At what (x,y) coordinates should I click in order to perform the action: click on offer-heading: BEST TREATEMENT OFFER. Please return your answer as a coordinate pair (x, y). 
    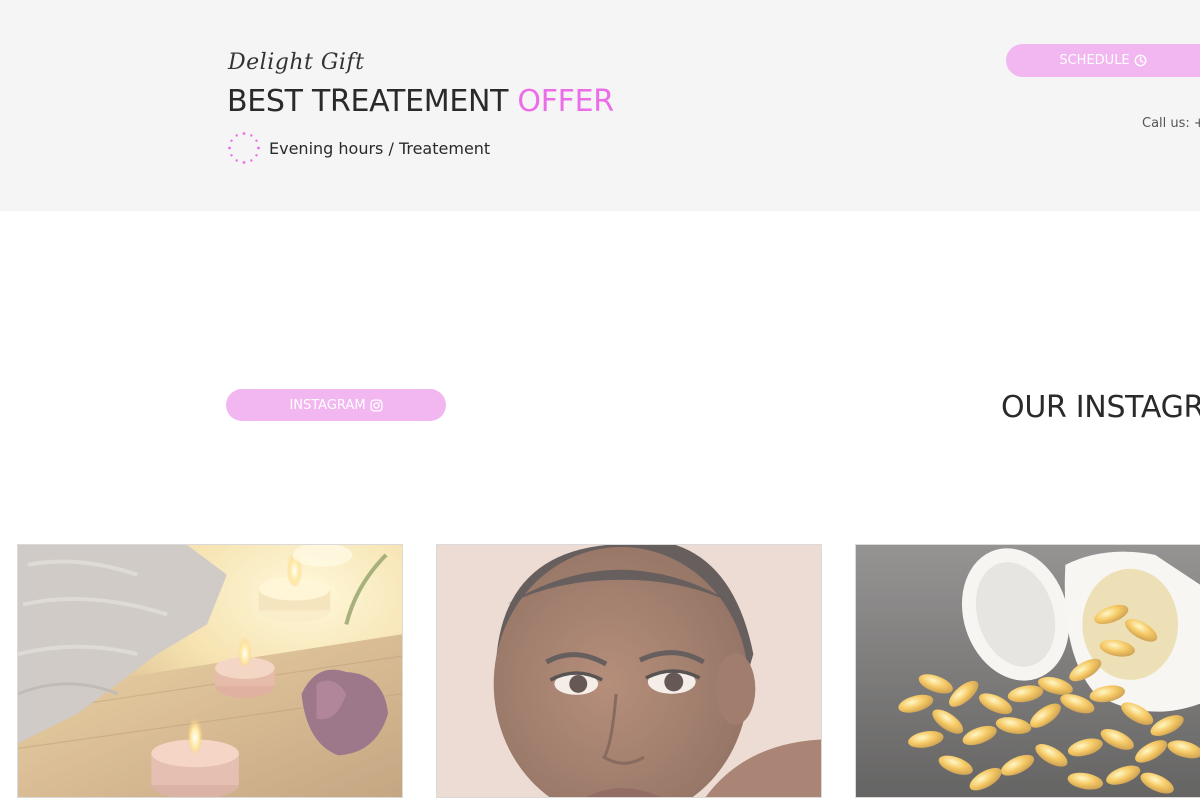
    Looking at the image, I should click on (420, 101).